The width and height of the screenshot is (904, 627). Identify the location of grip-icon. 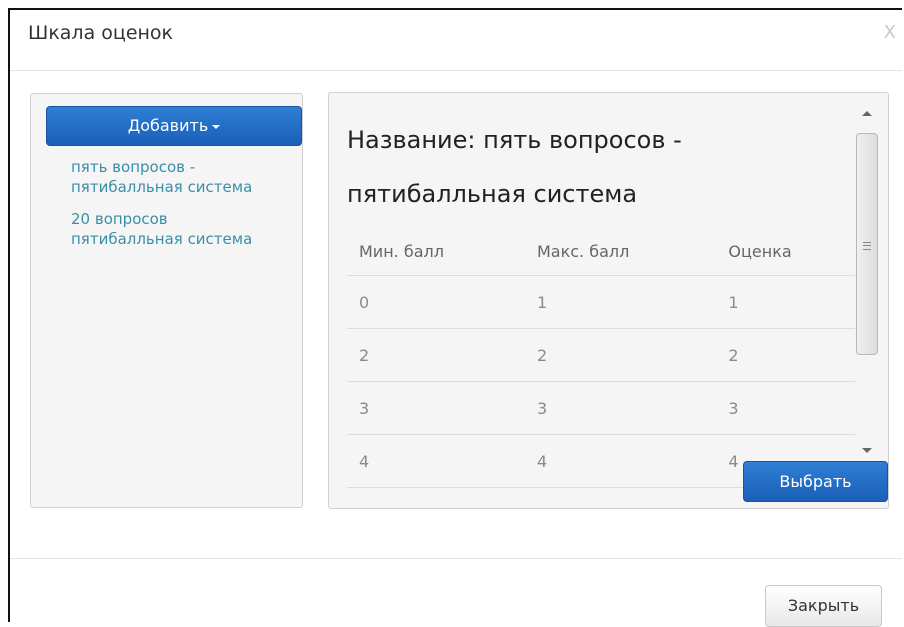
(867, 246).